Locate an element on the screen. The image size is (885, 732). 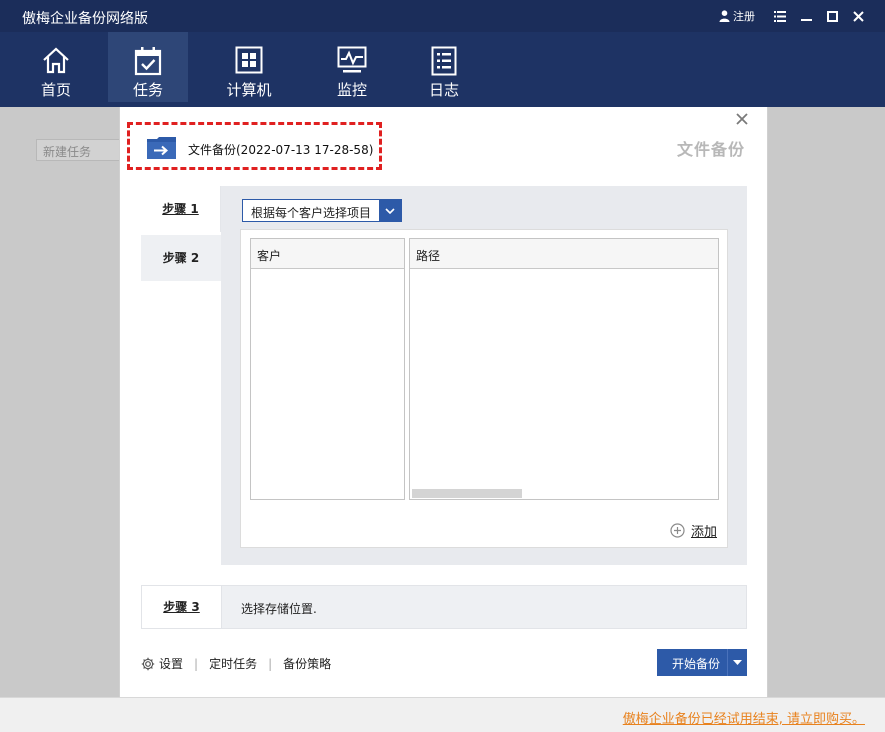
windows-icon is located at coordinates (249, 60).